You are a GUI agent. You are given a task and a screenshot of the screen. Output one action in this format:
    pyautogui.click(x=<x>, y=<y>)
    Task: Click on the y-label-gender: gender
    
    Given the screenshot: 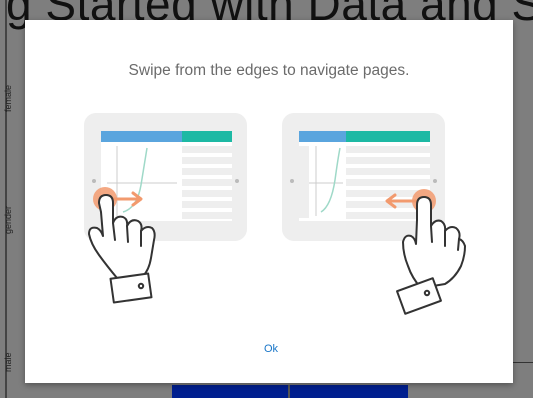 What is the action you would take?
    pyautogui.click(x=8, y=219)
    